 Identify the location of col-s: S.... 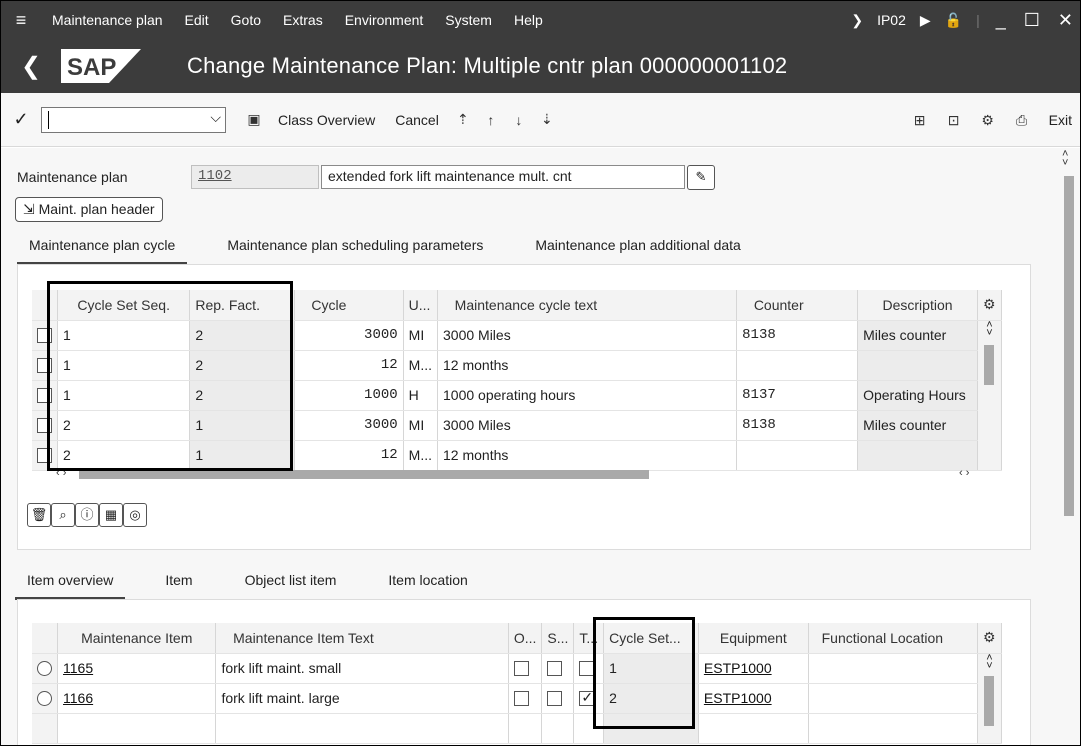
(558, 638).